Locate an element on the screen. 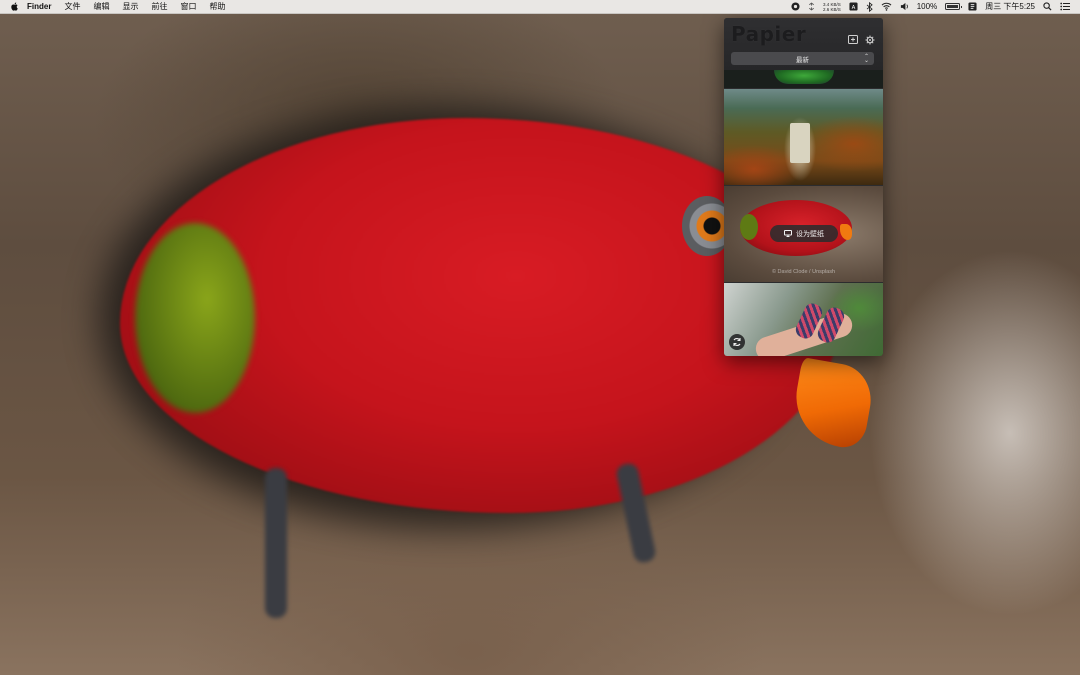 The width and height of the screenshot is (1080, 675). popover-header: Papier 最新 ⌃ ⌄ is located at coordinates (803, 44).